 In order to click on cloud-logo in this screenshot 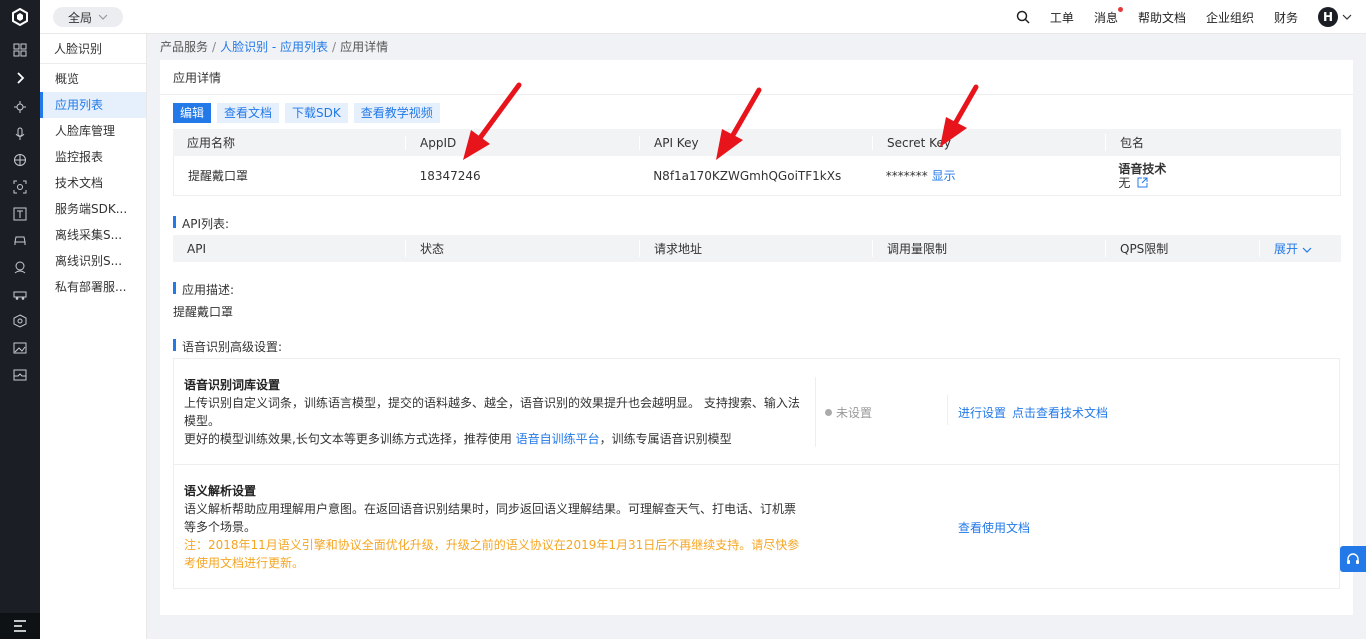, I will do `click(20, 17)`.